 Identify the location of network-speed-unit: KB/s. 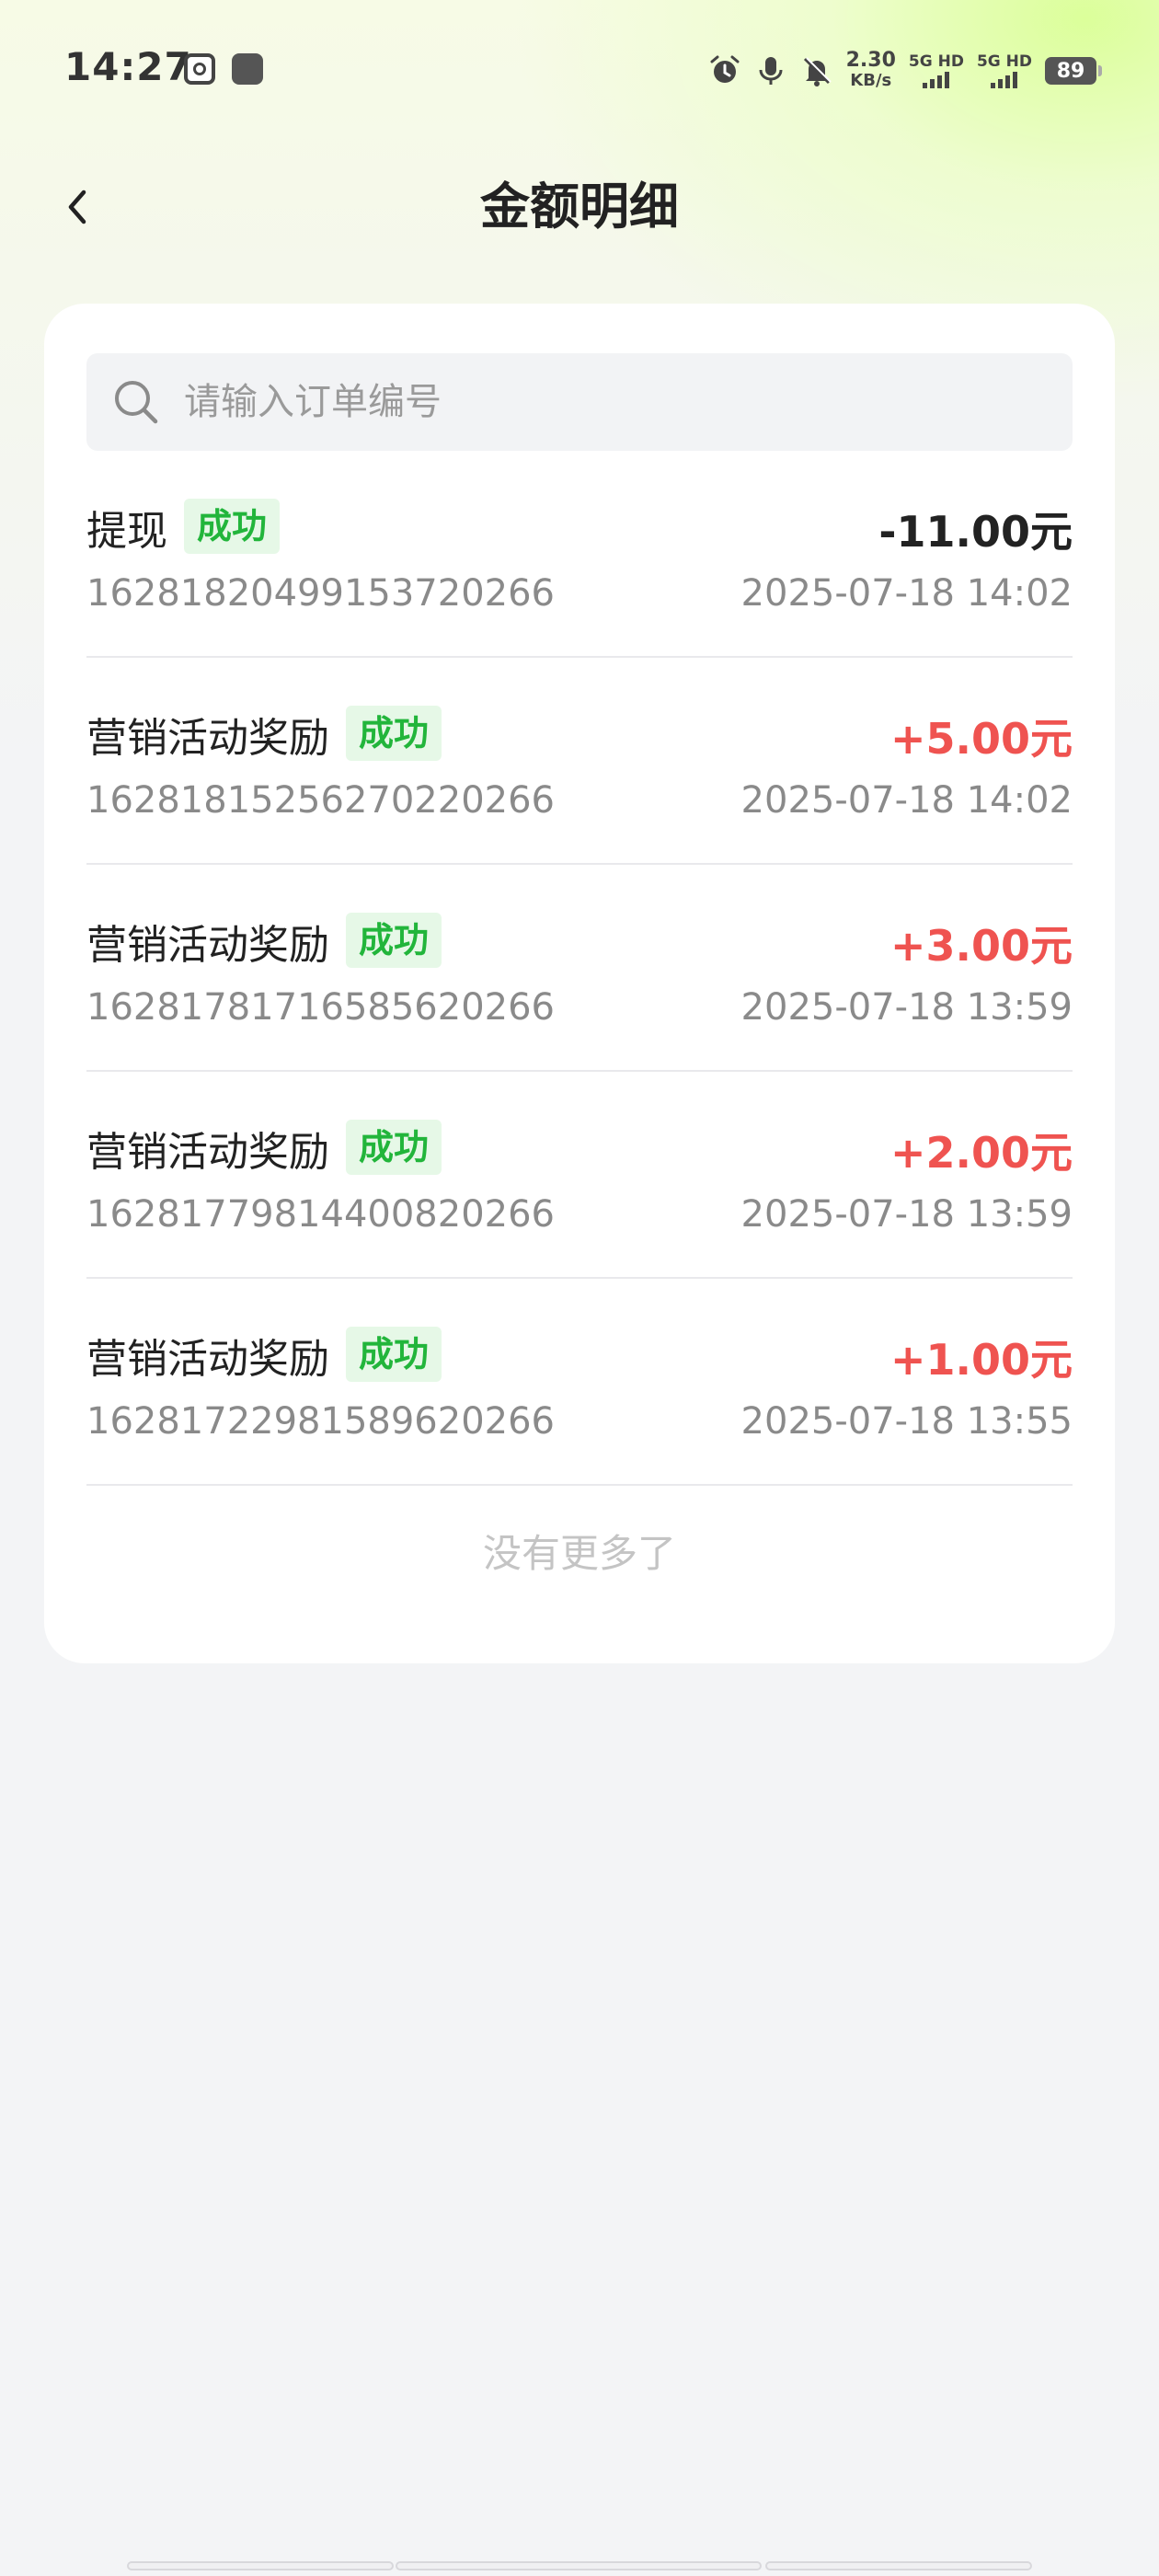
(871, 80).